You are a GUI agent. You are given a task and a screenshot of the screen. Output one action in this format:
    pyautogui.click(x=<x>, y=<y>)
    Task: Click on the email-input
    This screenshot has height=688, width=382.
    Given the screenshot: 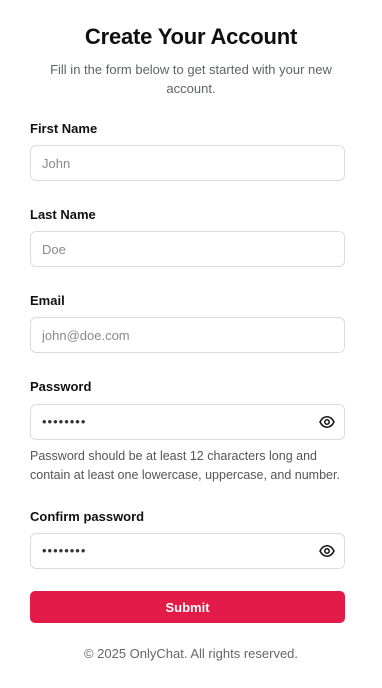 What is the action you would take?
    pyautogui.click(x=187, y=335)
    